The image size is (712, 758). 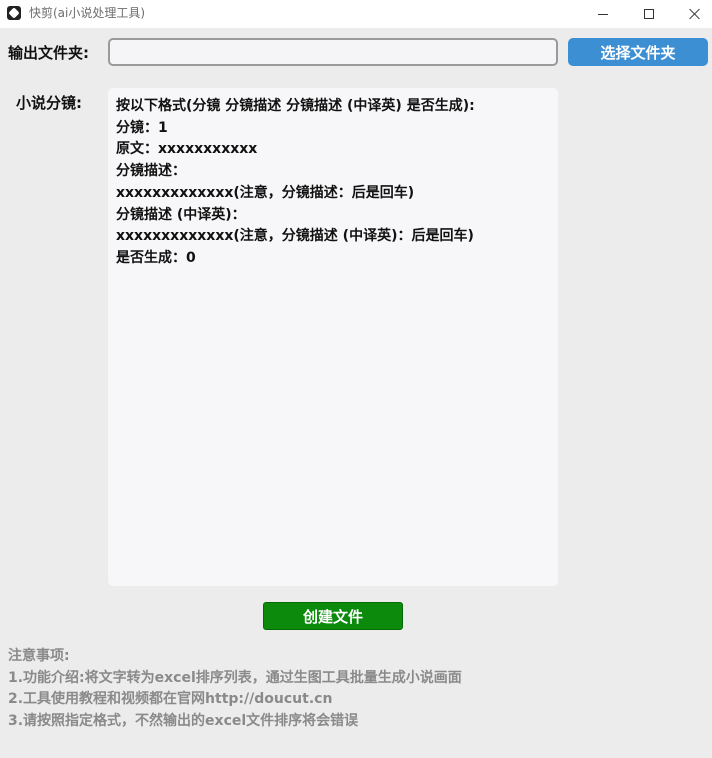 I want to click on notes-item: 3.请按照指定格式，不然输出的excel文件排序将会错误, so click(x=183, y=720).